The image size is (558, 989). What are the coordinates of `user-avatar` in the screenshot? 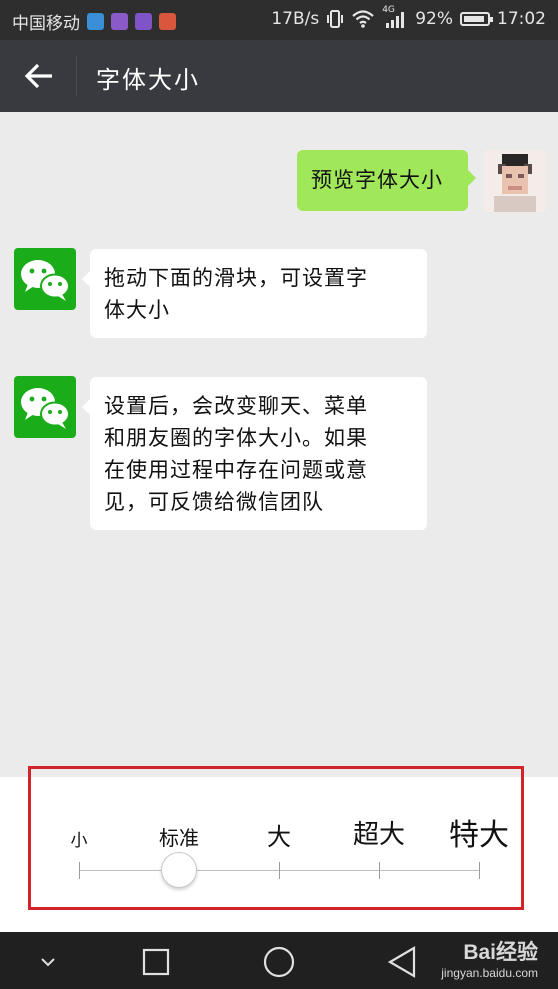 It's located at (515, 181).